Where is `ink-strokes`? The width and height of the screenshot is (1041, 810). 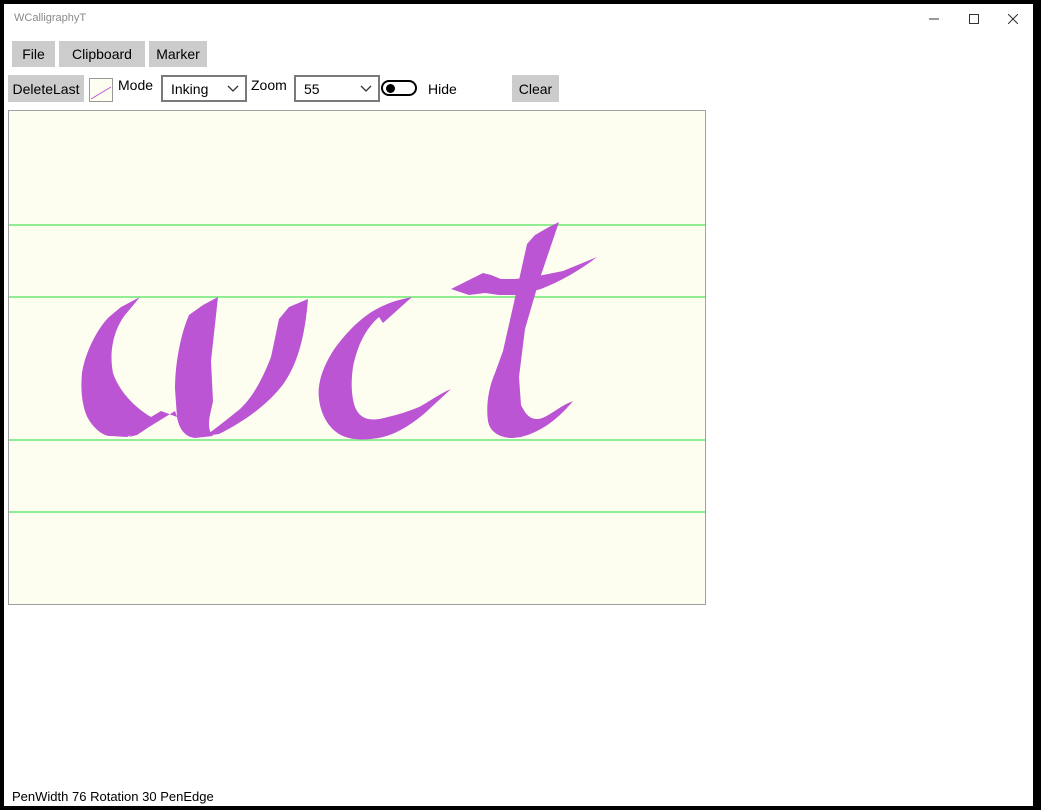
ink-strokes is located at coordinates (339, 331).